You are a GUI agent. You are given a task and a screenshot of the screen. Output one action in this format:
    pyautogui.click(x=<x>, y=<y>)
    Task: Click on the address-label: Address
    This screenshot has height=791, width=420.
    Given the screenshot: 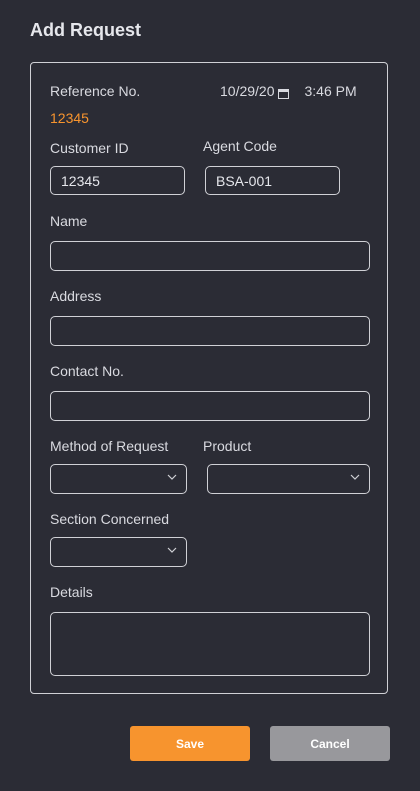 What is the action you would take?
    pyautogui.click(x=76, y=296)
    